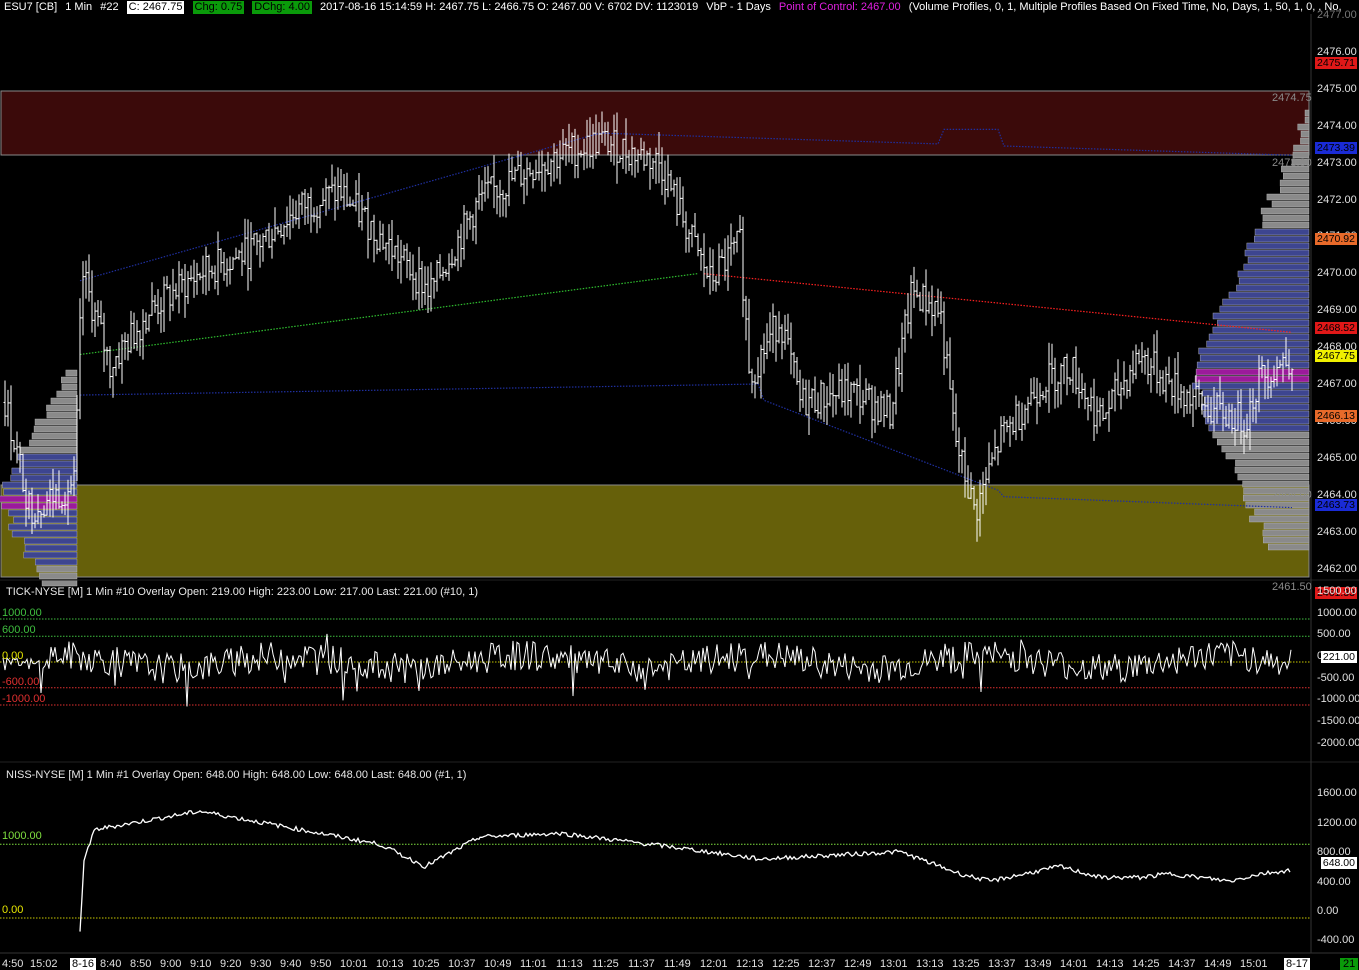 The image size is (1359, 970). What do you see at coordinates (1038, 964) in the screenshot?
I see `time-tick: 13:49` at bounding box center [1038, 964].